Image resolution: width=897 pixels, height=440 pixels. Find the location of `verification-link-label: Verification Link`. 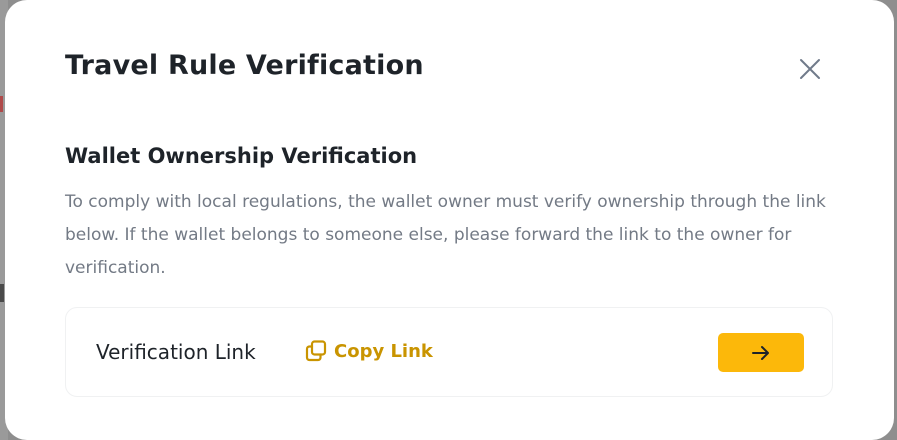

verification-link-label: Verification Link is located at coordinates (176, 352).